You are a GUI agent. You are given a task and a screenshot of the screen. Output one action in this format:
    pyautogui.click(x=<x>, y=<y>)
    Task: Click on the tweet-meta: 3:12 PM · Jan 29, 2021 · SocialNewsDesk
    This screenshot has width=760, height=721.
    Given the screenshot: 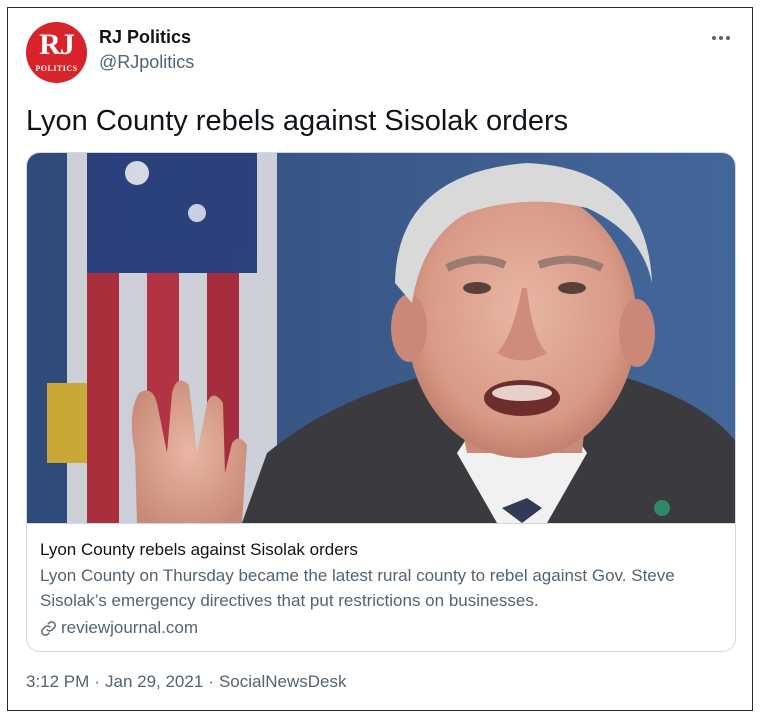 What is the action you would take?
    pyautogui.click(x=186, y=682)
    